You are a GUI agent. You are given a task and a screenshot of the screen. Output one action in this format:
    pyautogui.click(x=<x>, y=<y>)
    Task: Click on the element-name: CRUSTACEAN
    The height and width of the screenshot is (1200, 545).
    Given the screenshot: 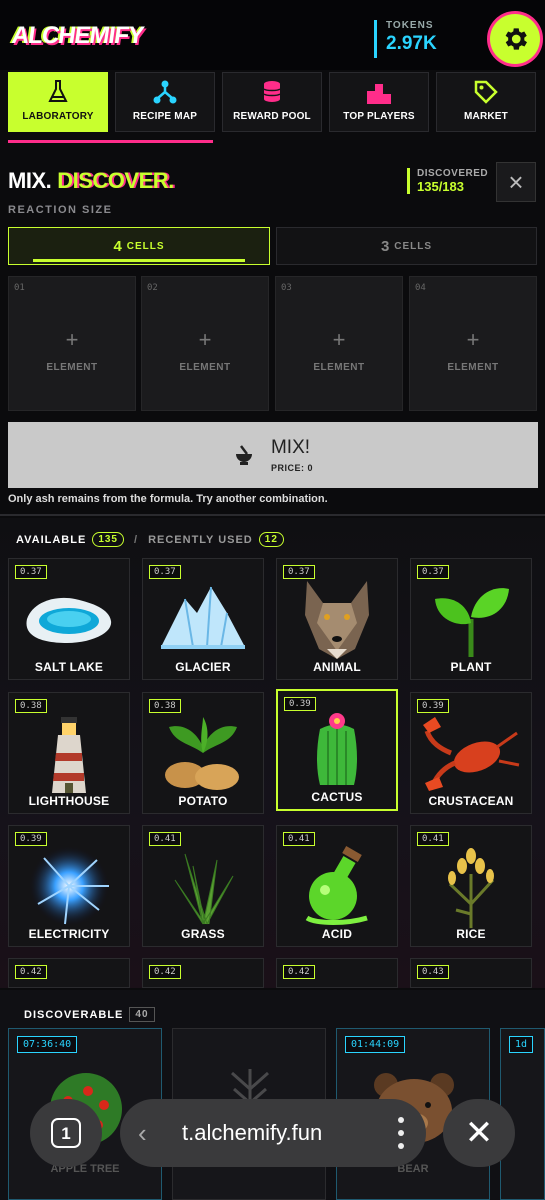 What is the action you would take?
    pyautogui.click(x=471, y=801)
    